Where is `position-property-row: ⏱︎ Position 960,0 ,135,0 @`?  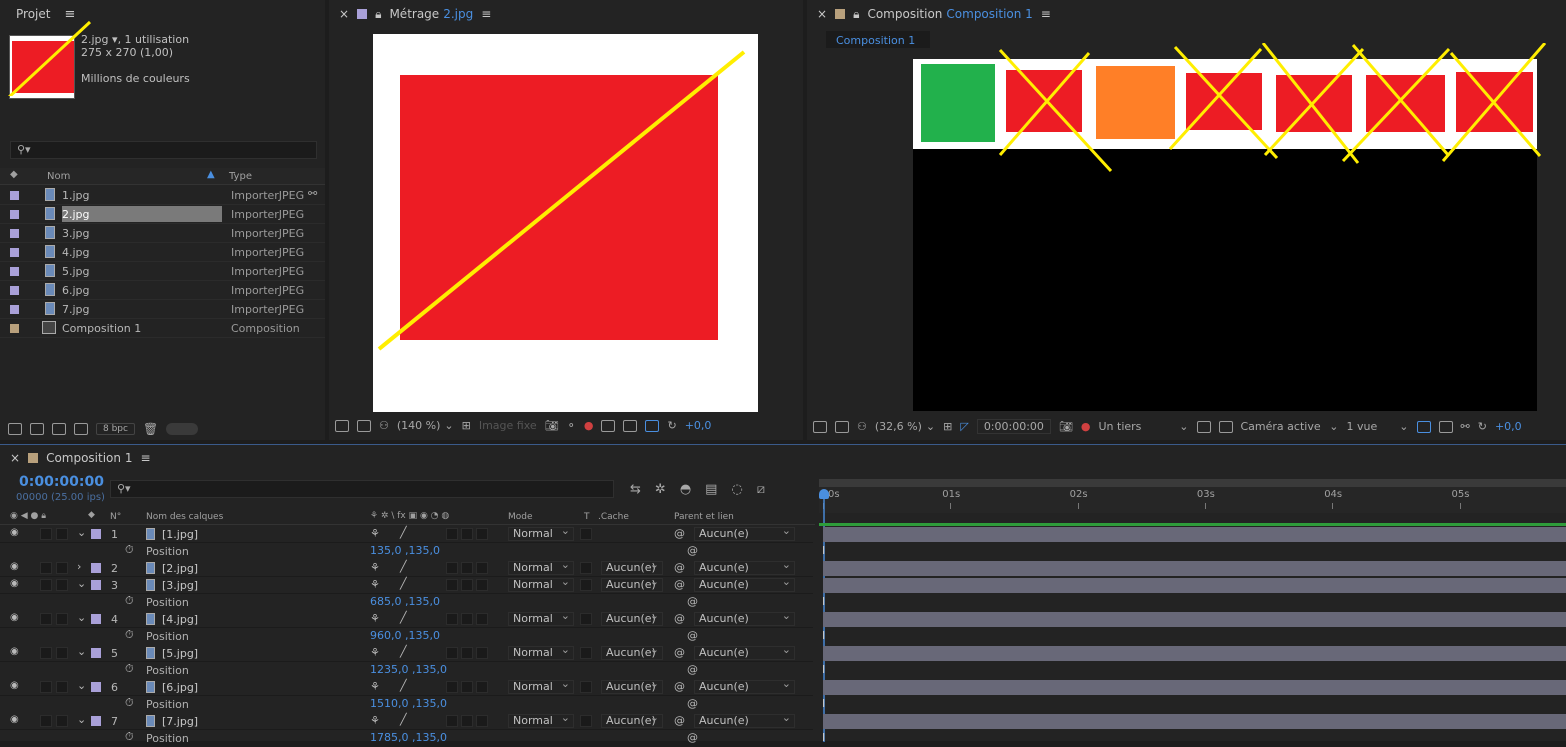 position-property-row: ⏱︎ Position 960,0 ,135,0 @ is located at coordinates (406, 636).